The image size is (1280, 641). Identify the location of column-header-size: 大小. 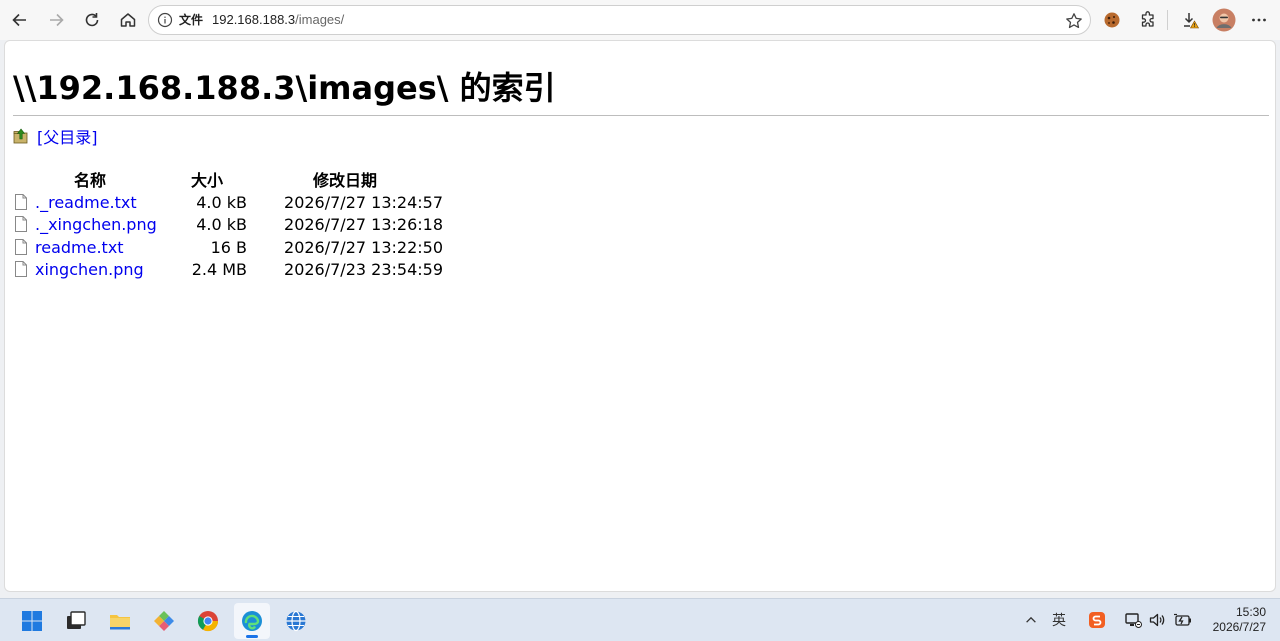
(207, 179).